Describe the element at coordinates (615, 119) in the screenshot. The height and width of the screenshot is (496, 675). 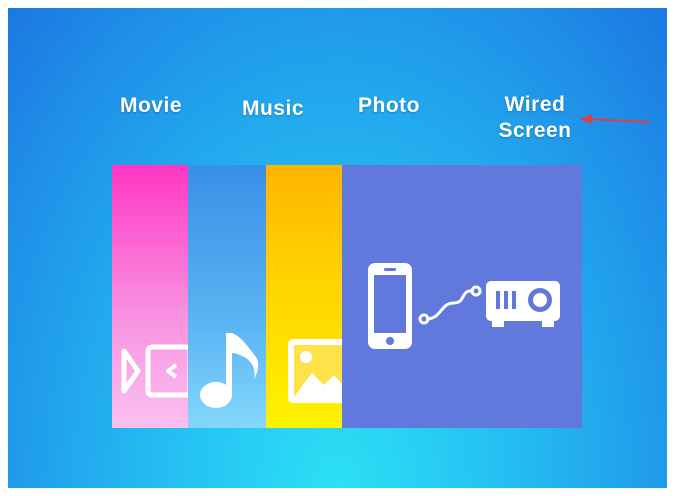
I see `pointer-arrow-icon` at that location.